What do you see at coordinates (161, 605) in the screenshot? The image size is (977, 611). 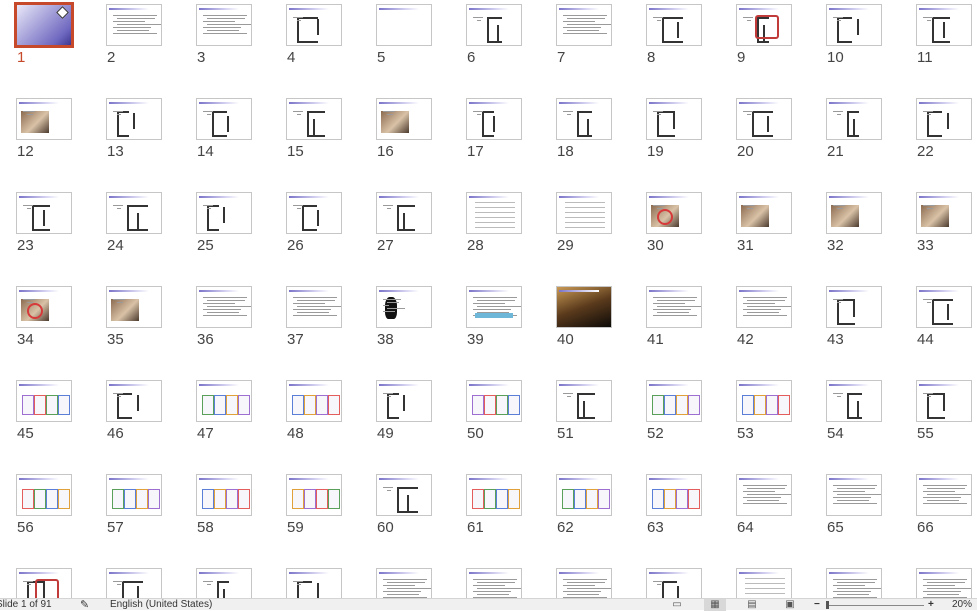 I see `language-indicator: English (United States)` at bounding box center [161, 605].